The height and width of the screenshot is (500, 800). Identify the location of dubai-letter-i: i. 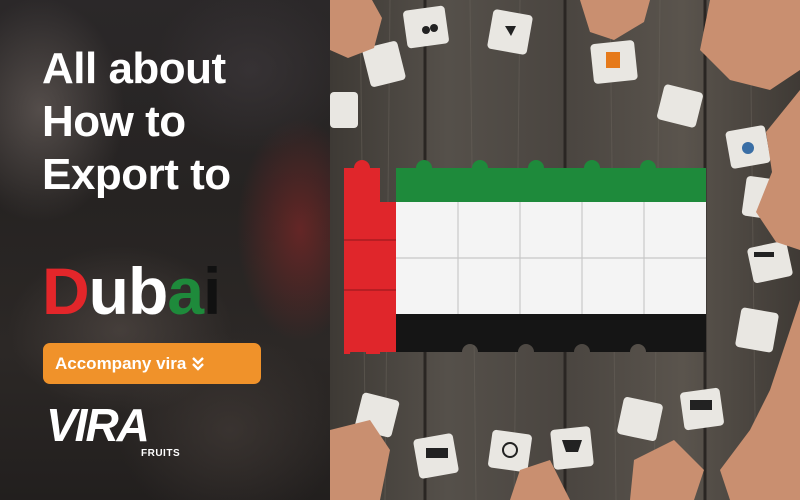
(212, 291).